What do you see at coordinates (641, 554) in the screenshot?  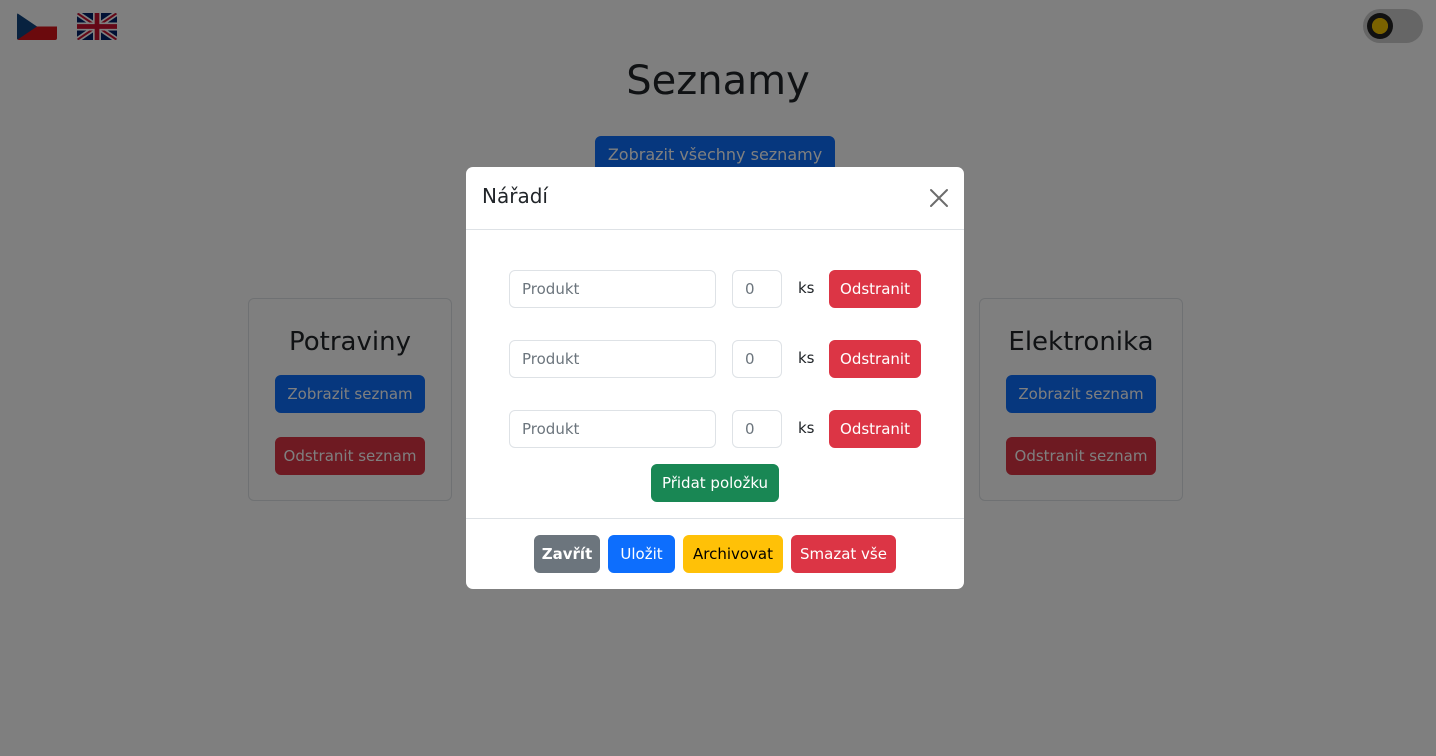 I see `save-button: Uložit` at bounding box center [641, 554].